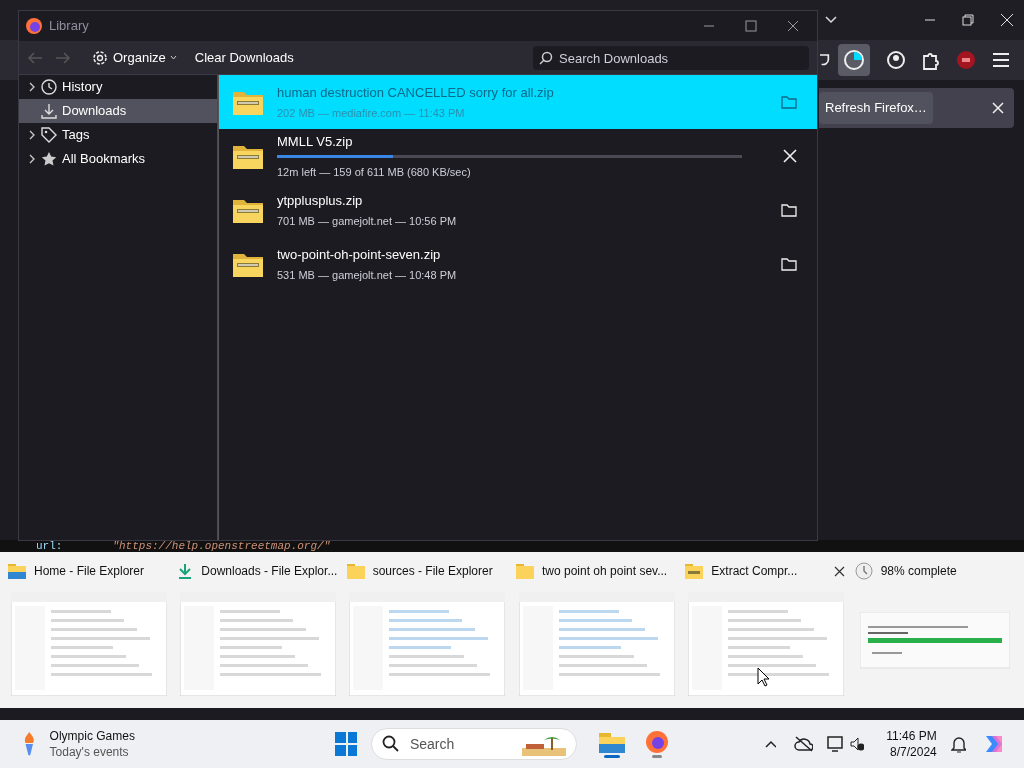 The image size is (1024, 768). What do you see at coordinates (835, 744) in the screenshot?
I see `monitor-icon` at bounding box center [835, 744].